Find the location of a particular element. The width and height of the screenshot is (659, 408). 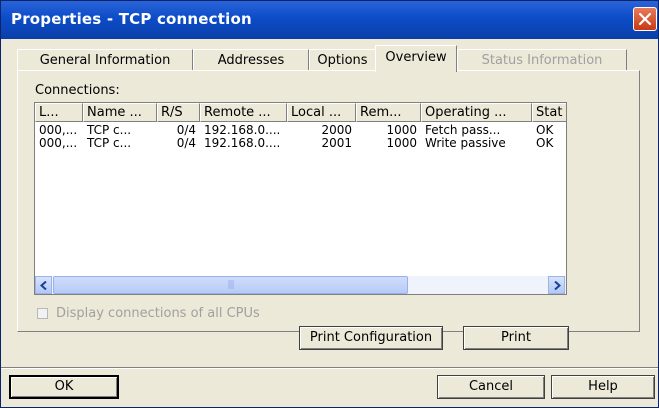

table-cell: 2001 is located at coordinates (336, 143).